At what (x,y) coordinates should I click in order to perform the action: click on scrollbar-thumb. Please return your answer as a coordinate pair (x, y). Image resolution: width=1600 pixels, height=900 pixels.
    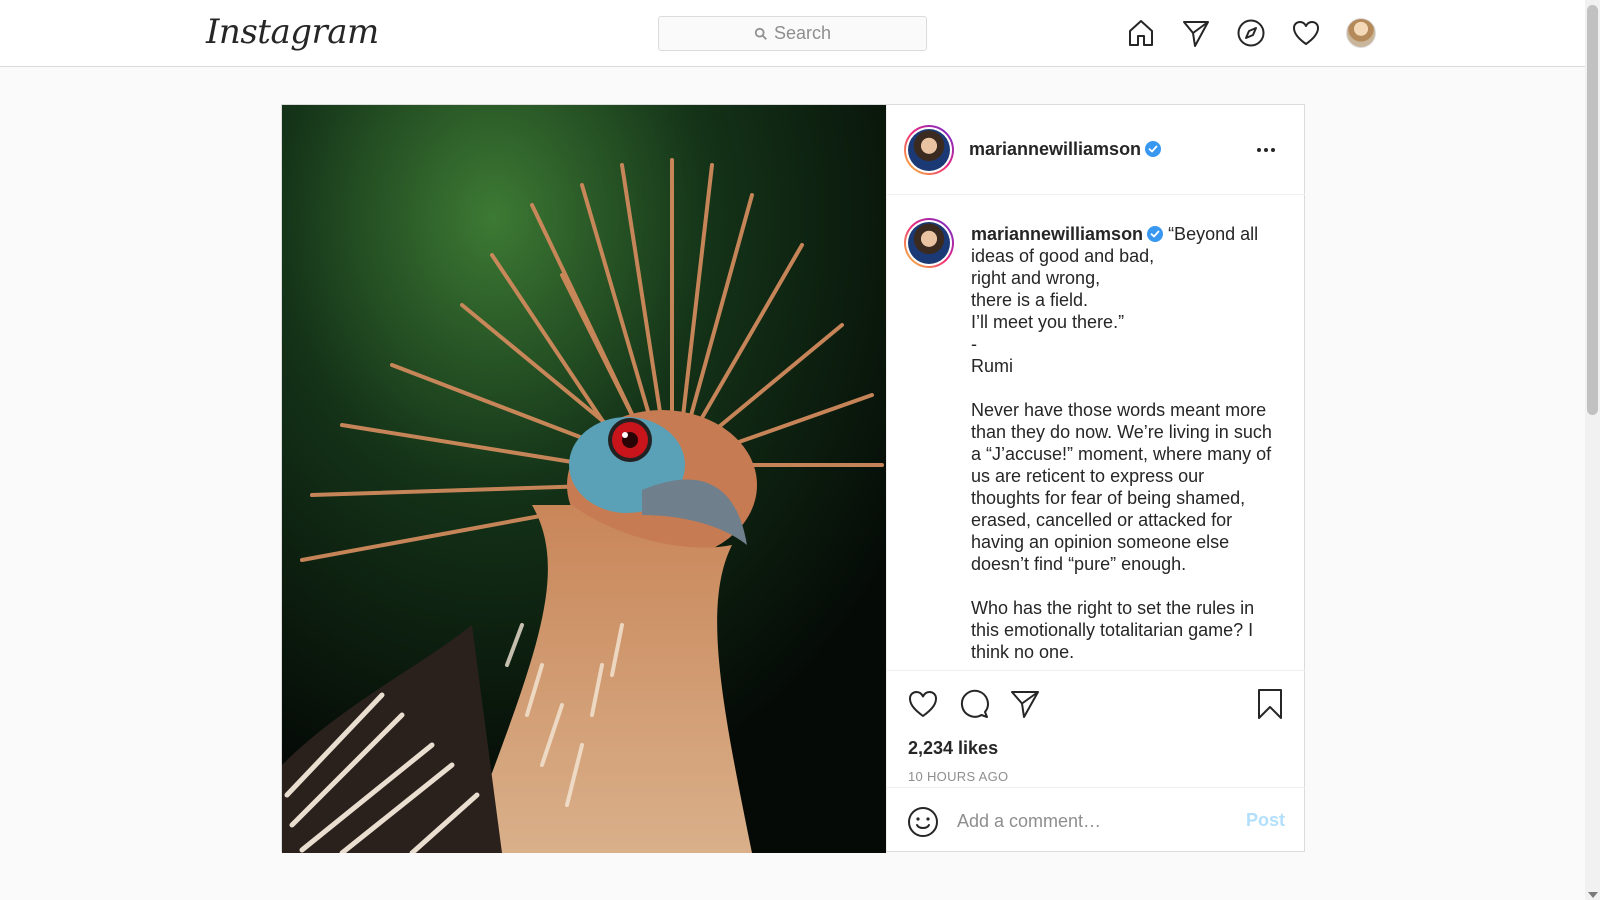
    Looking at the image, I should click on (1592, 210).